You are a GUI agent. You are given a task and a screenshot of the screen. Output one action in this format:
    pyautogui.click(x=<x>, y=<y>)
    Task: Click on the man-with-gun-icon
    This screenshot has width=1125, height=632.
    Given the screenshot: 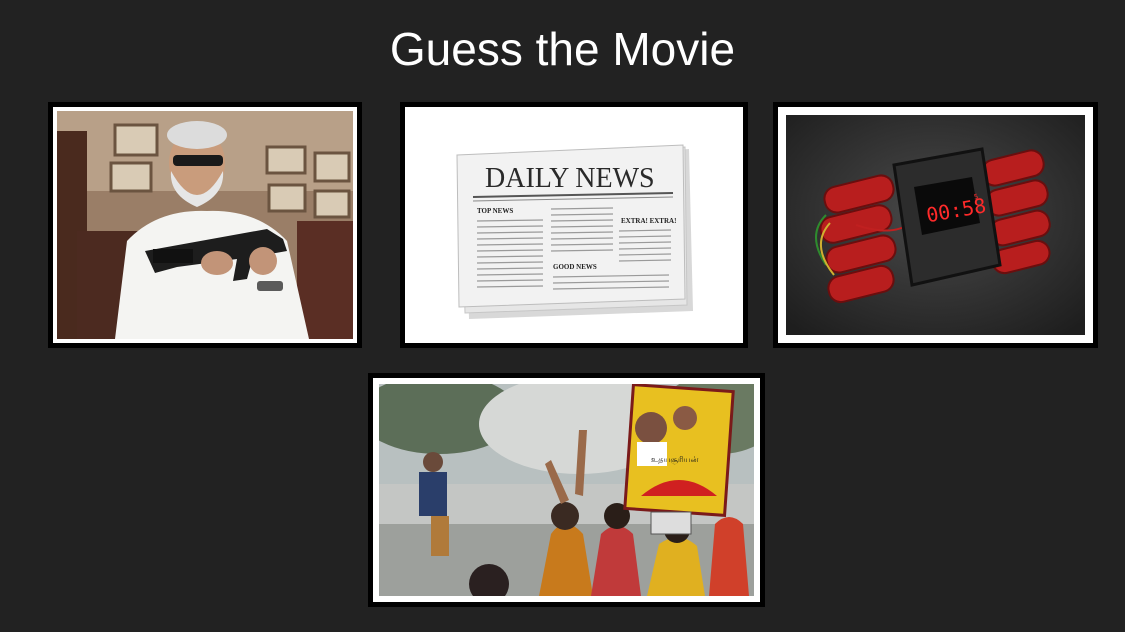 What is the action you would take?
    pyautogui.click(x=205, y=225)
    